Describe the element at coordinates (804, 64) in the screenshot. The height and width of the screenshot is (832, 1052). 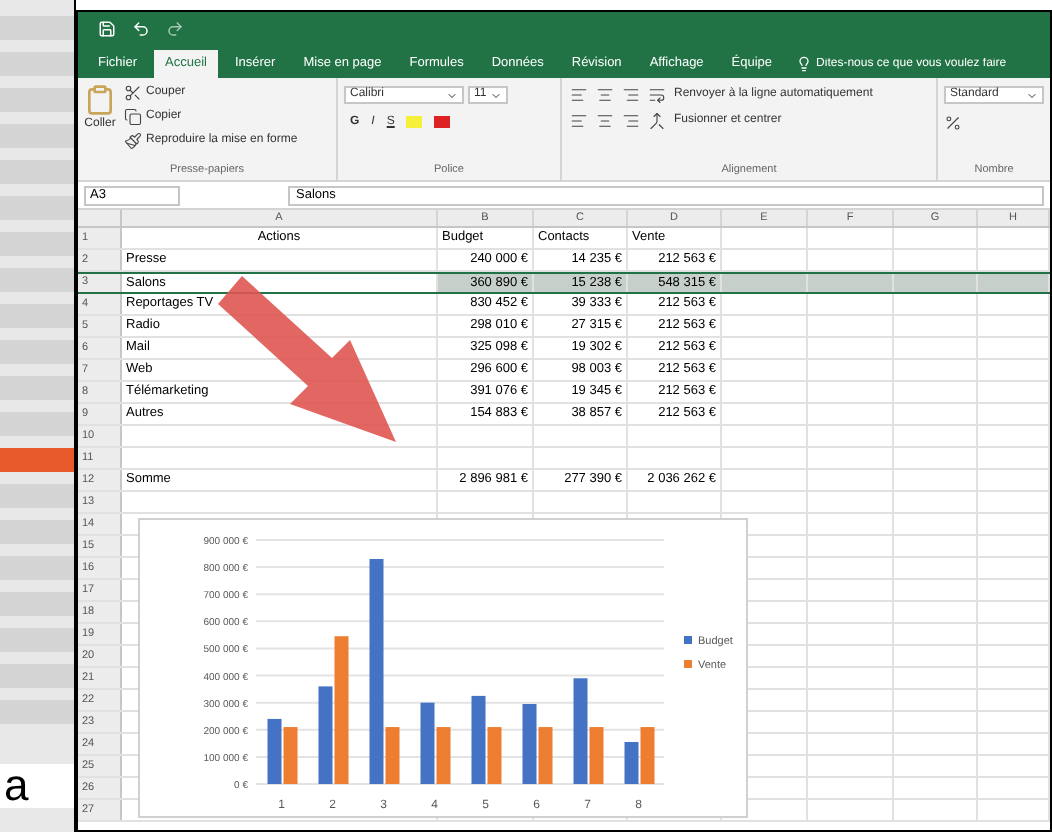
I see `lightbulb-icon` at that location.